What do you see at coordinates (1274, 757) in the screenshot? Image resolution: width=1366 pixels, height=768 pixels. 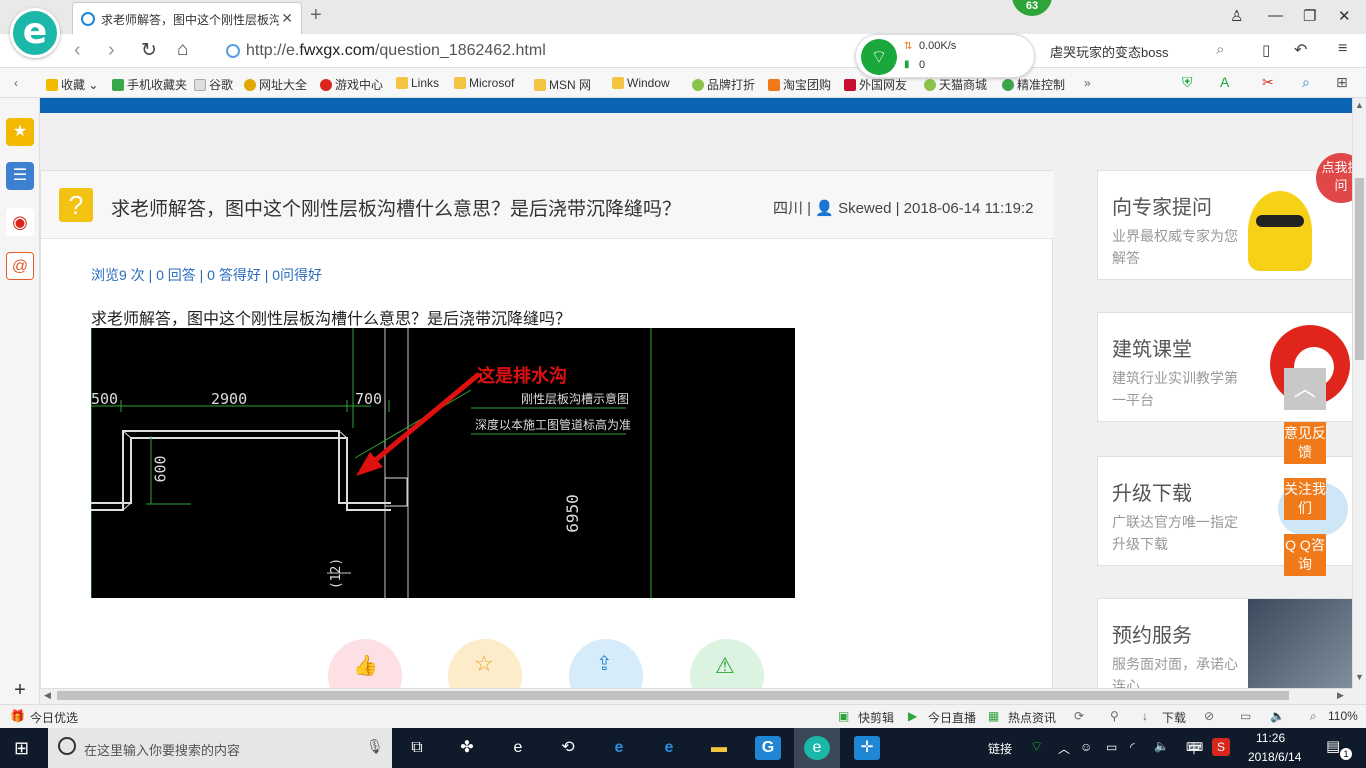 I see `clock-date: 2018/6/14` at bounding box center [1274, 757].